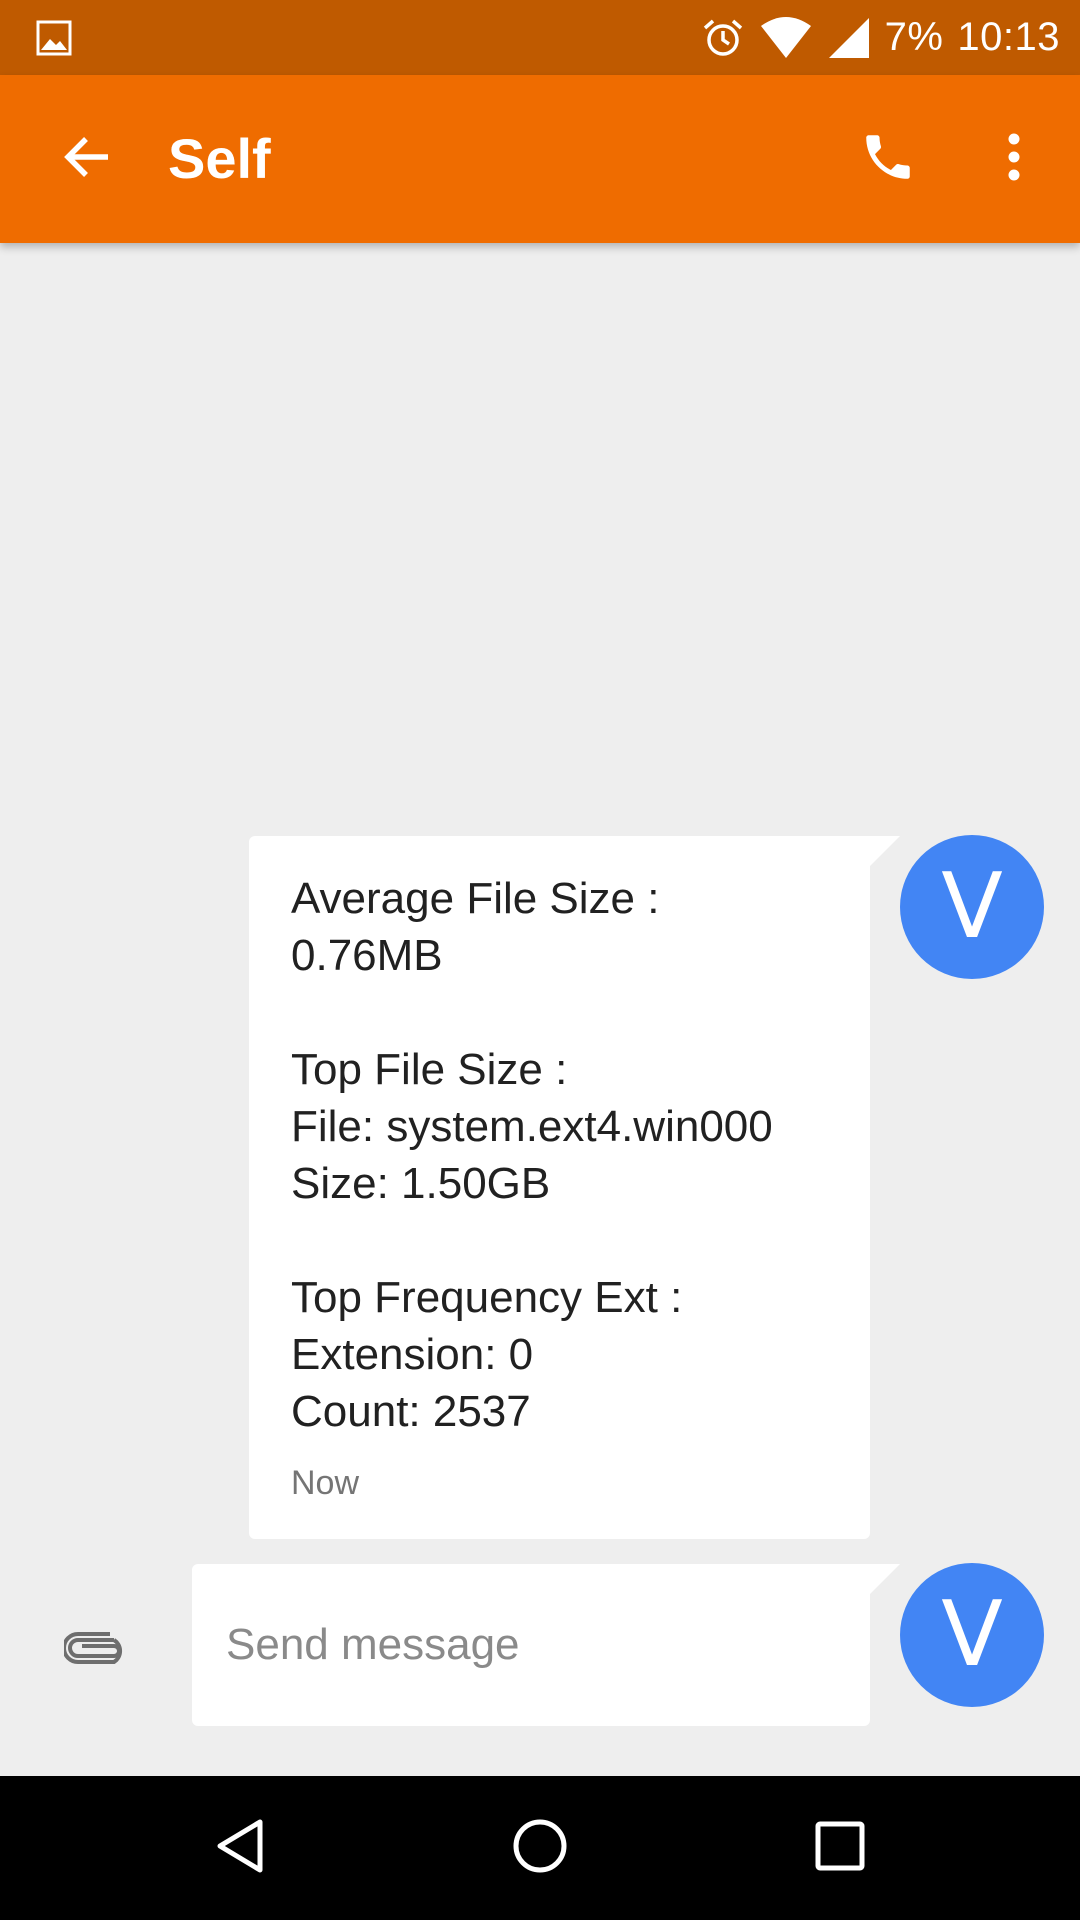 This screenshot has height=1920, width=1080. What do you see at coordinates (540, 37) in the screenshot?
I see `status-bar: 7% 10:13` at bounding box center [540, 37].